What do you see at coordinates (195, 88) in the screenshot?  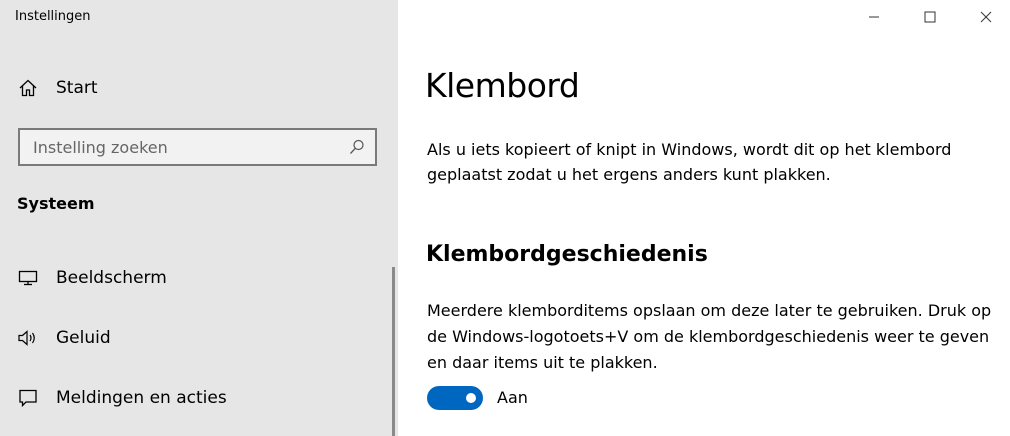 I see `sidebar-item-start: Start` at bounding box center [195, 88].